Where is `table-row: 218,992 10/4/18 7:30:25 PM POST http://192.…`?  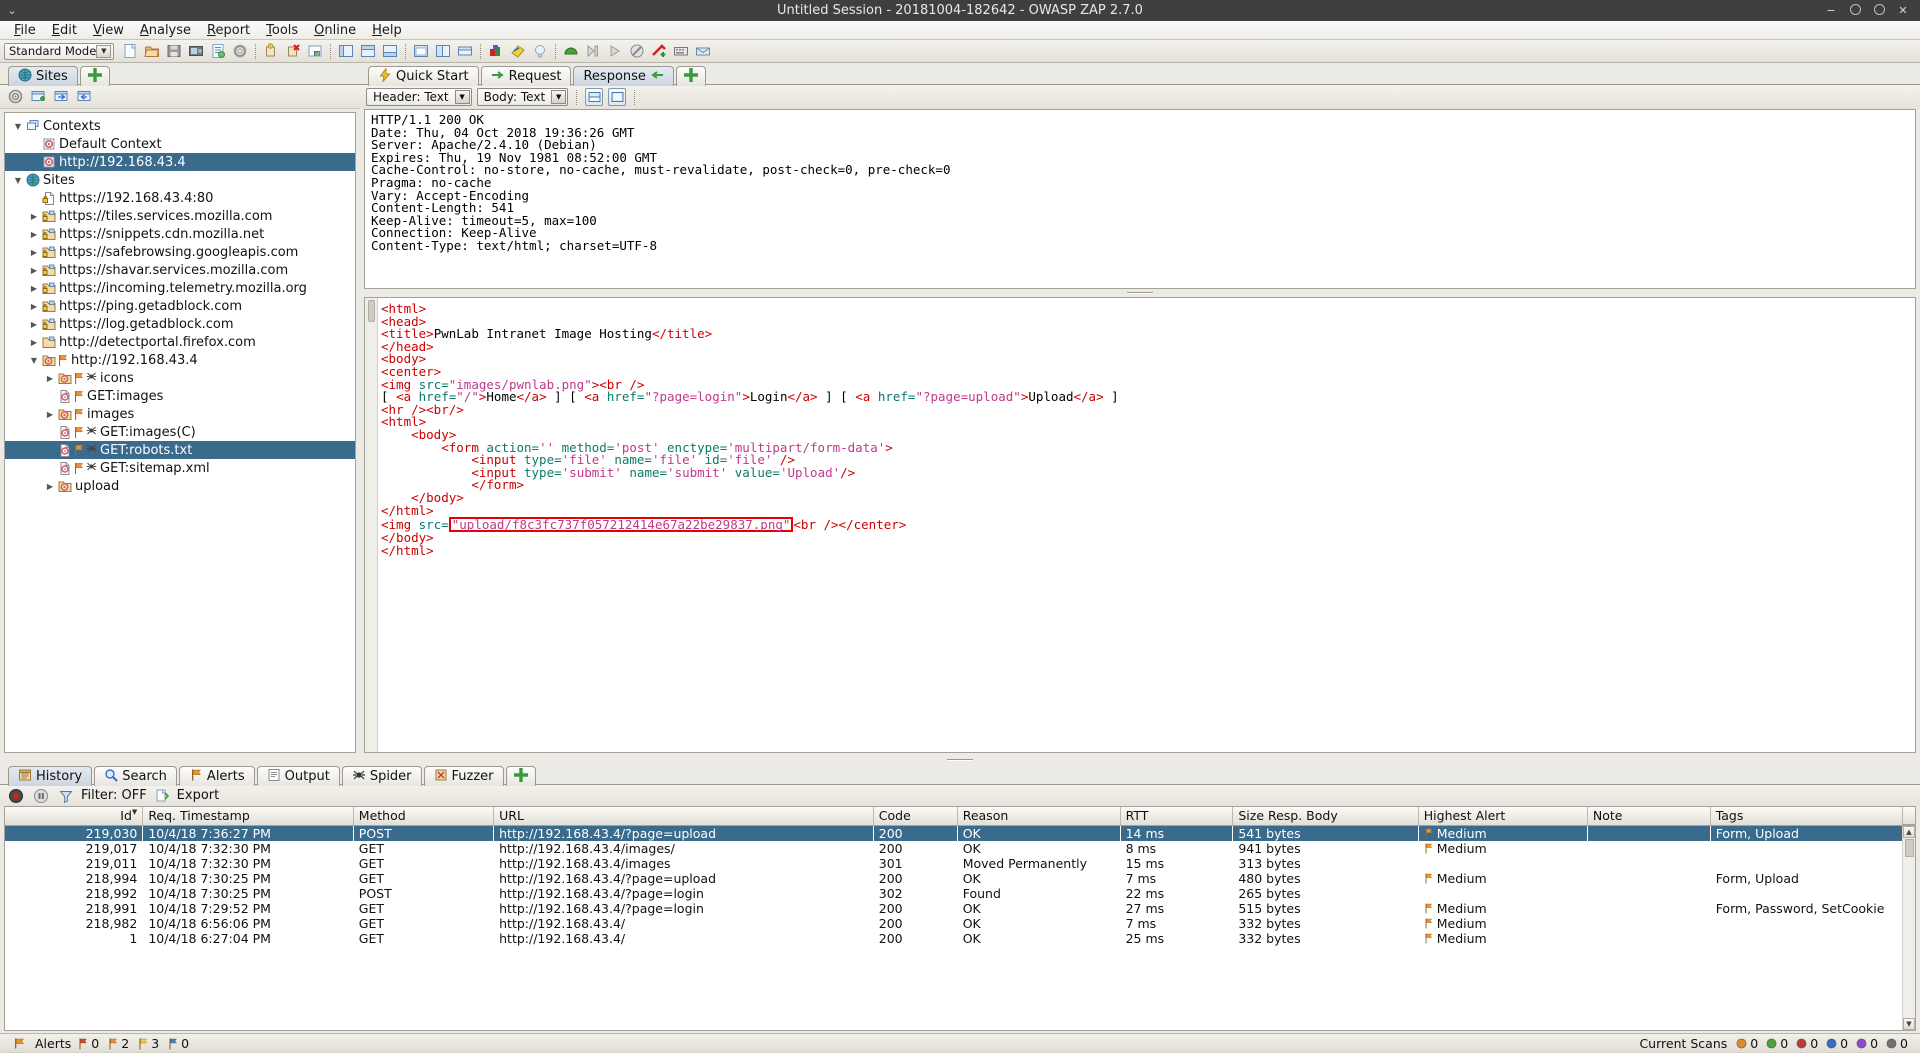
table-row: 218,992 10/4/18 7:30:25 PM POST http://192.… is located at coordinates (960, 893).